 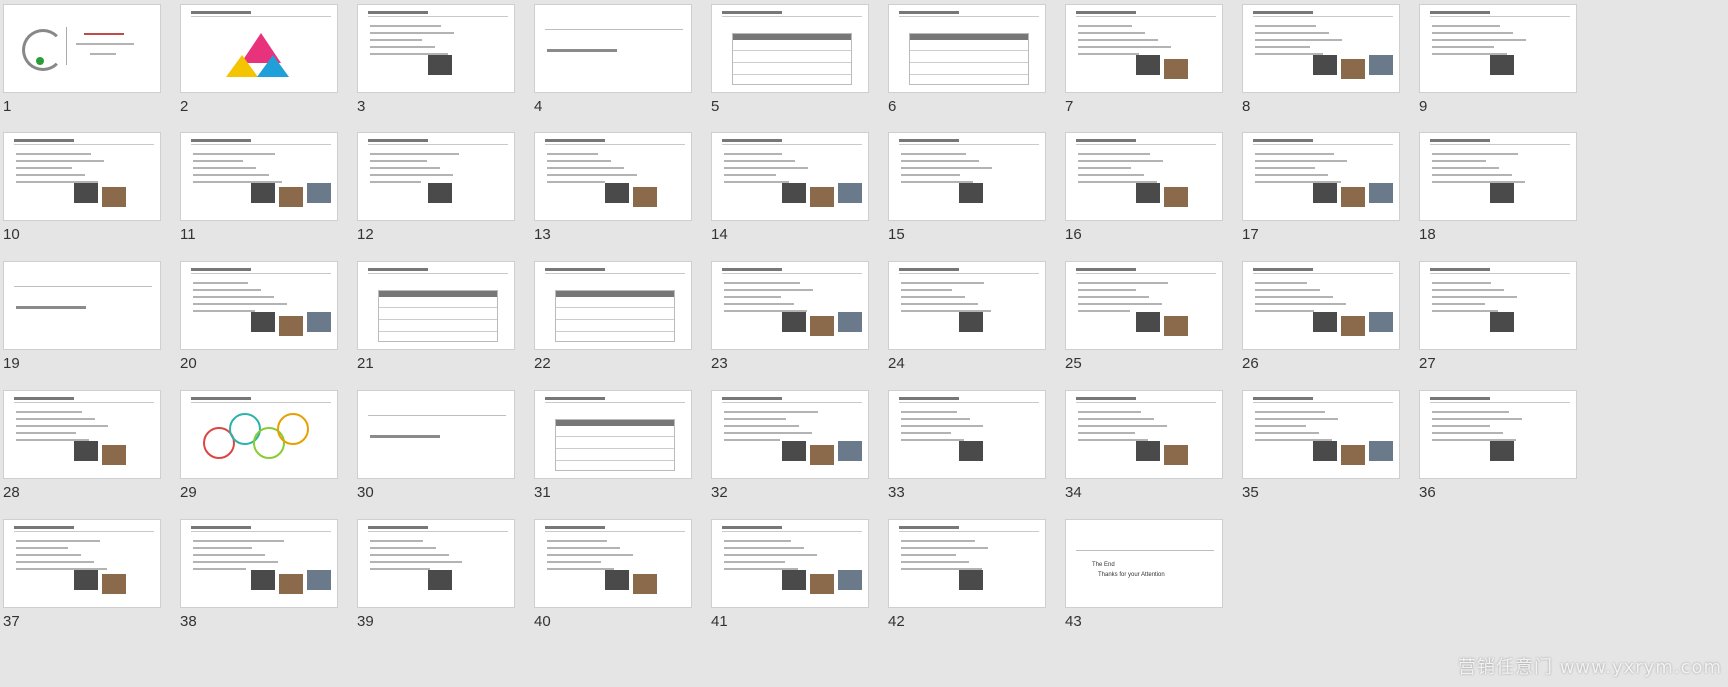 I want to click on slide-thumbnail: 24, so click(x=966, y=324).